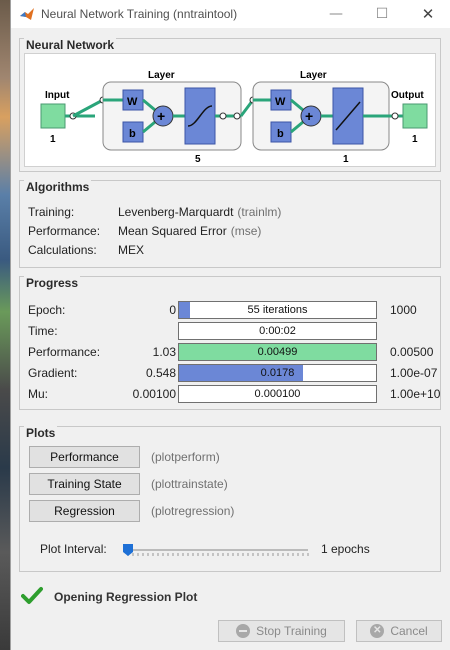 This screenshot has height=650, width=450. Describe the element at coordinates (64, 352) in the screenshot. I see `perf-label: Performance:` at that location.